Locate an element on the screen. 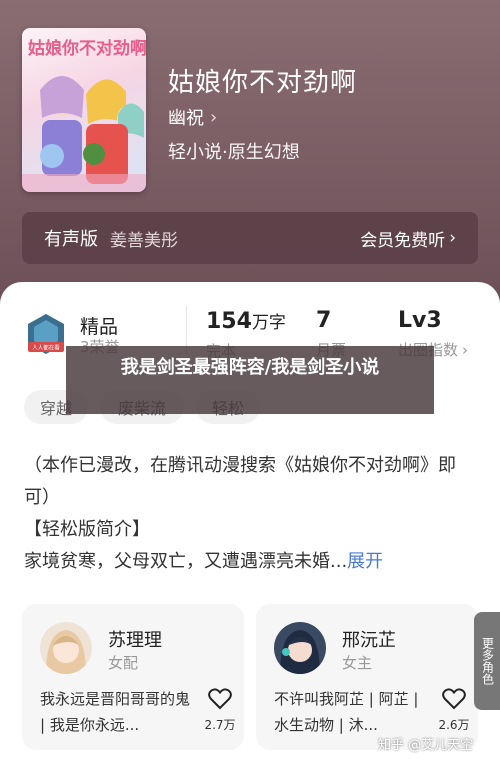 Image resolution: width=500 pixels, height=762 pixels. cover-illustration: 姑娘你不对劲啊 is located at coordinates (84, 115).